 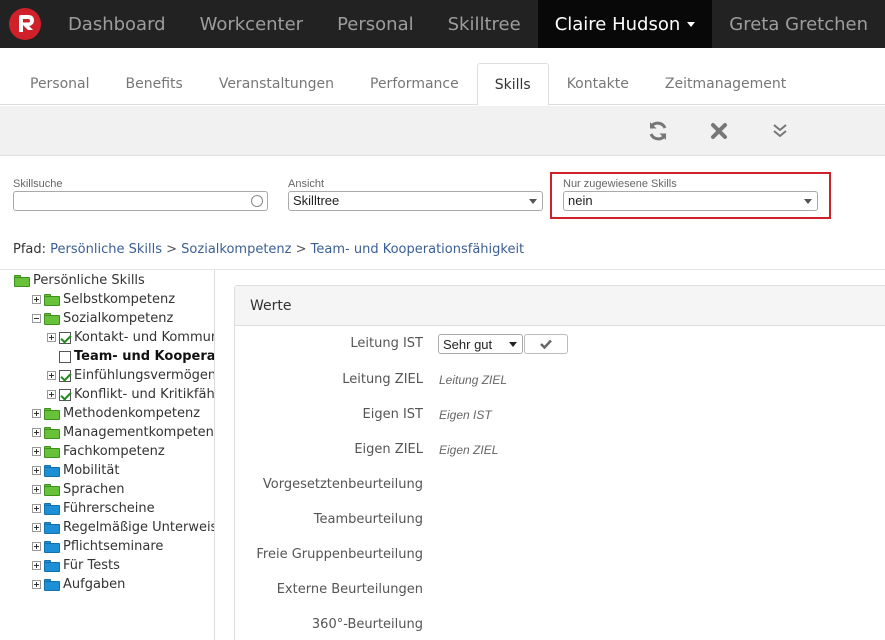 What do you see at coordinates (719, 131) in the screenshot?
I see `close-icon` at bounding box center [719, 131].